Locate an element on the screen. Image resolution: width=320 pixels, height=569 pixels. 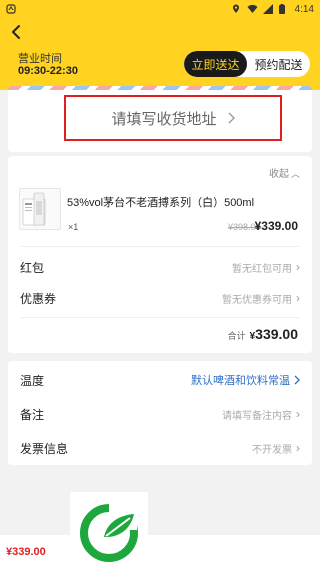
leaf-logo-icon is located at coordinates (109, 532).